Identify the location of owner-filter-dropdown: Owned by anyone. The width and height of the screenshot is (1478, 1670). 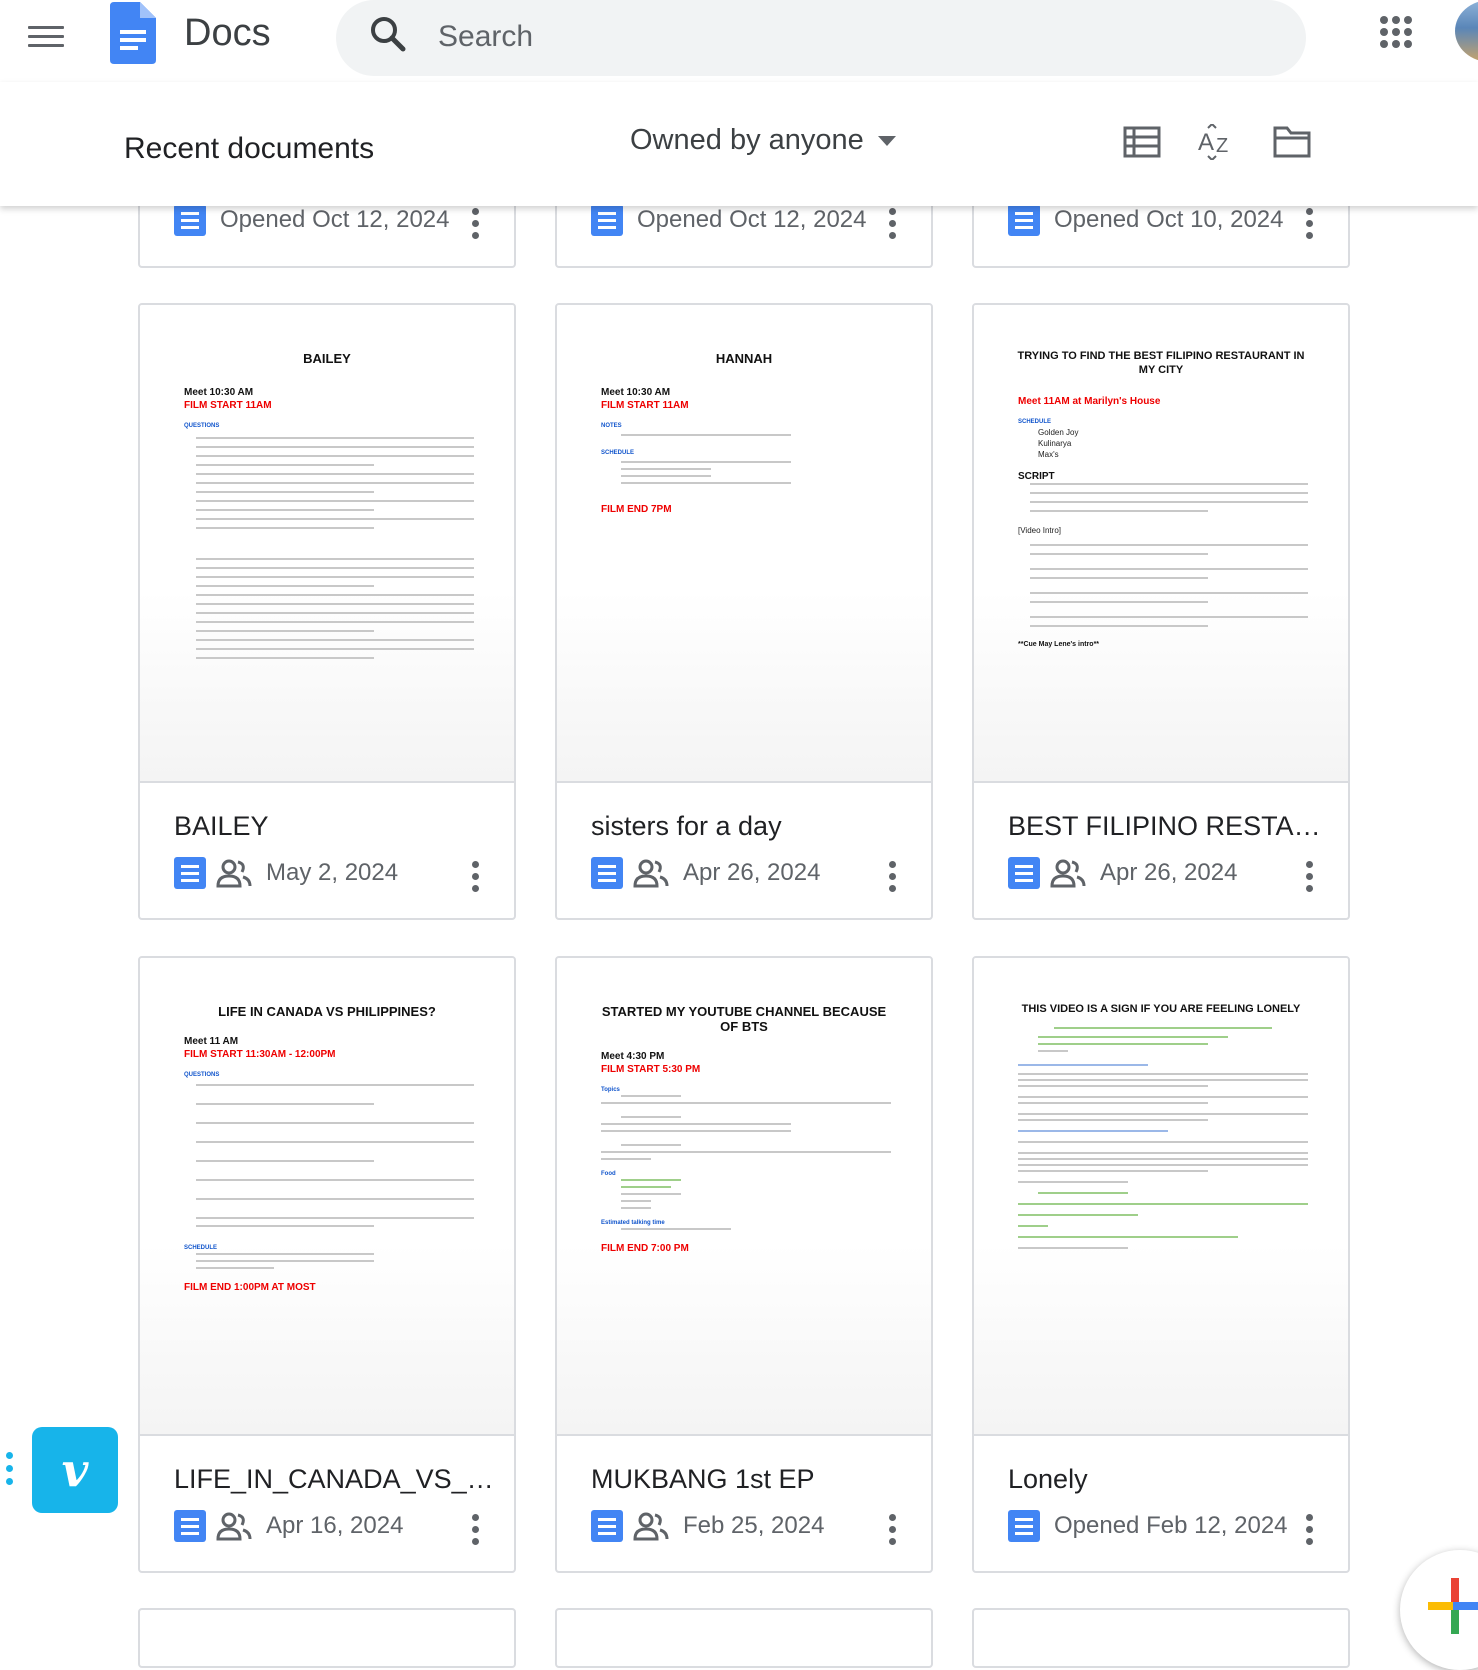
(763, 140).